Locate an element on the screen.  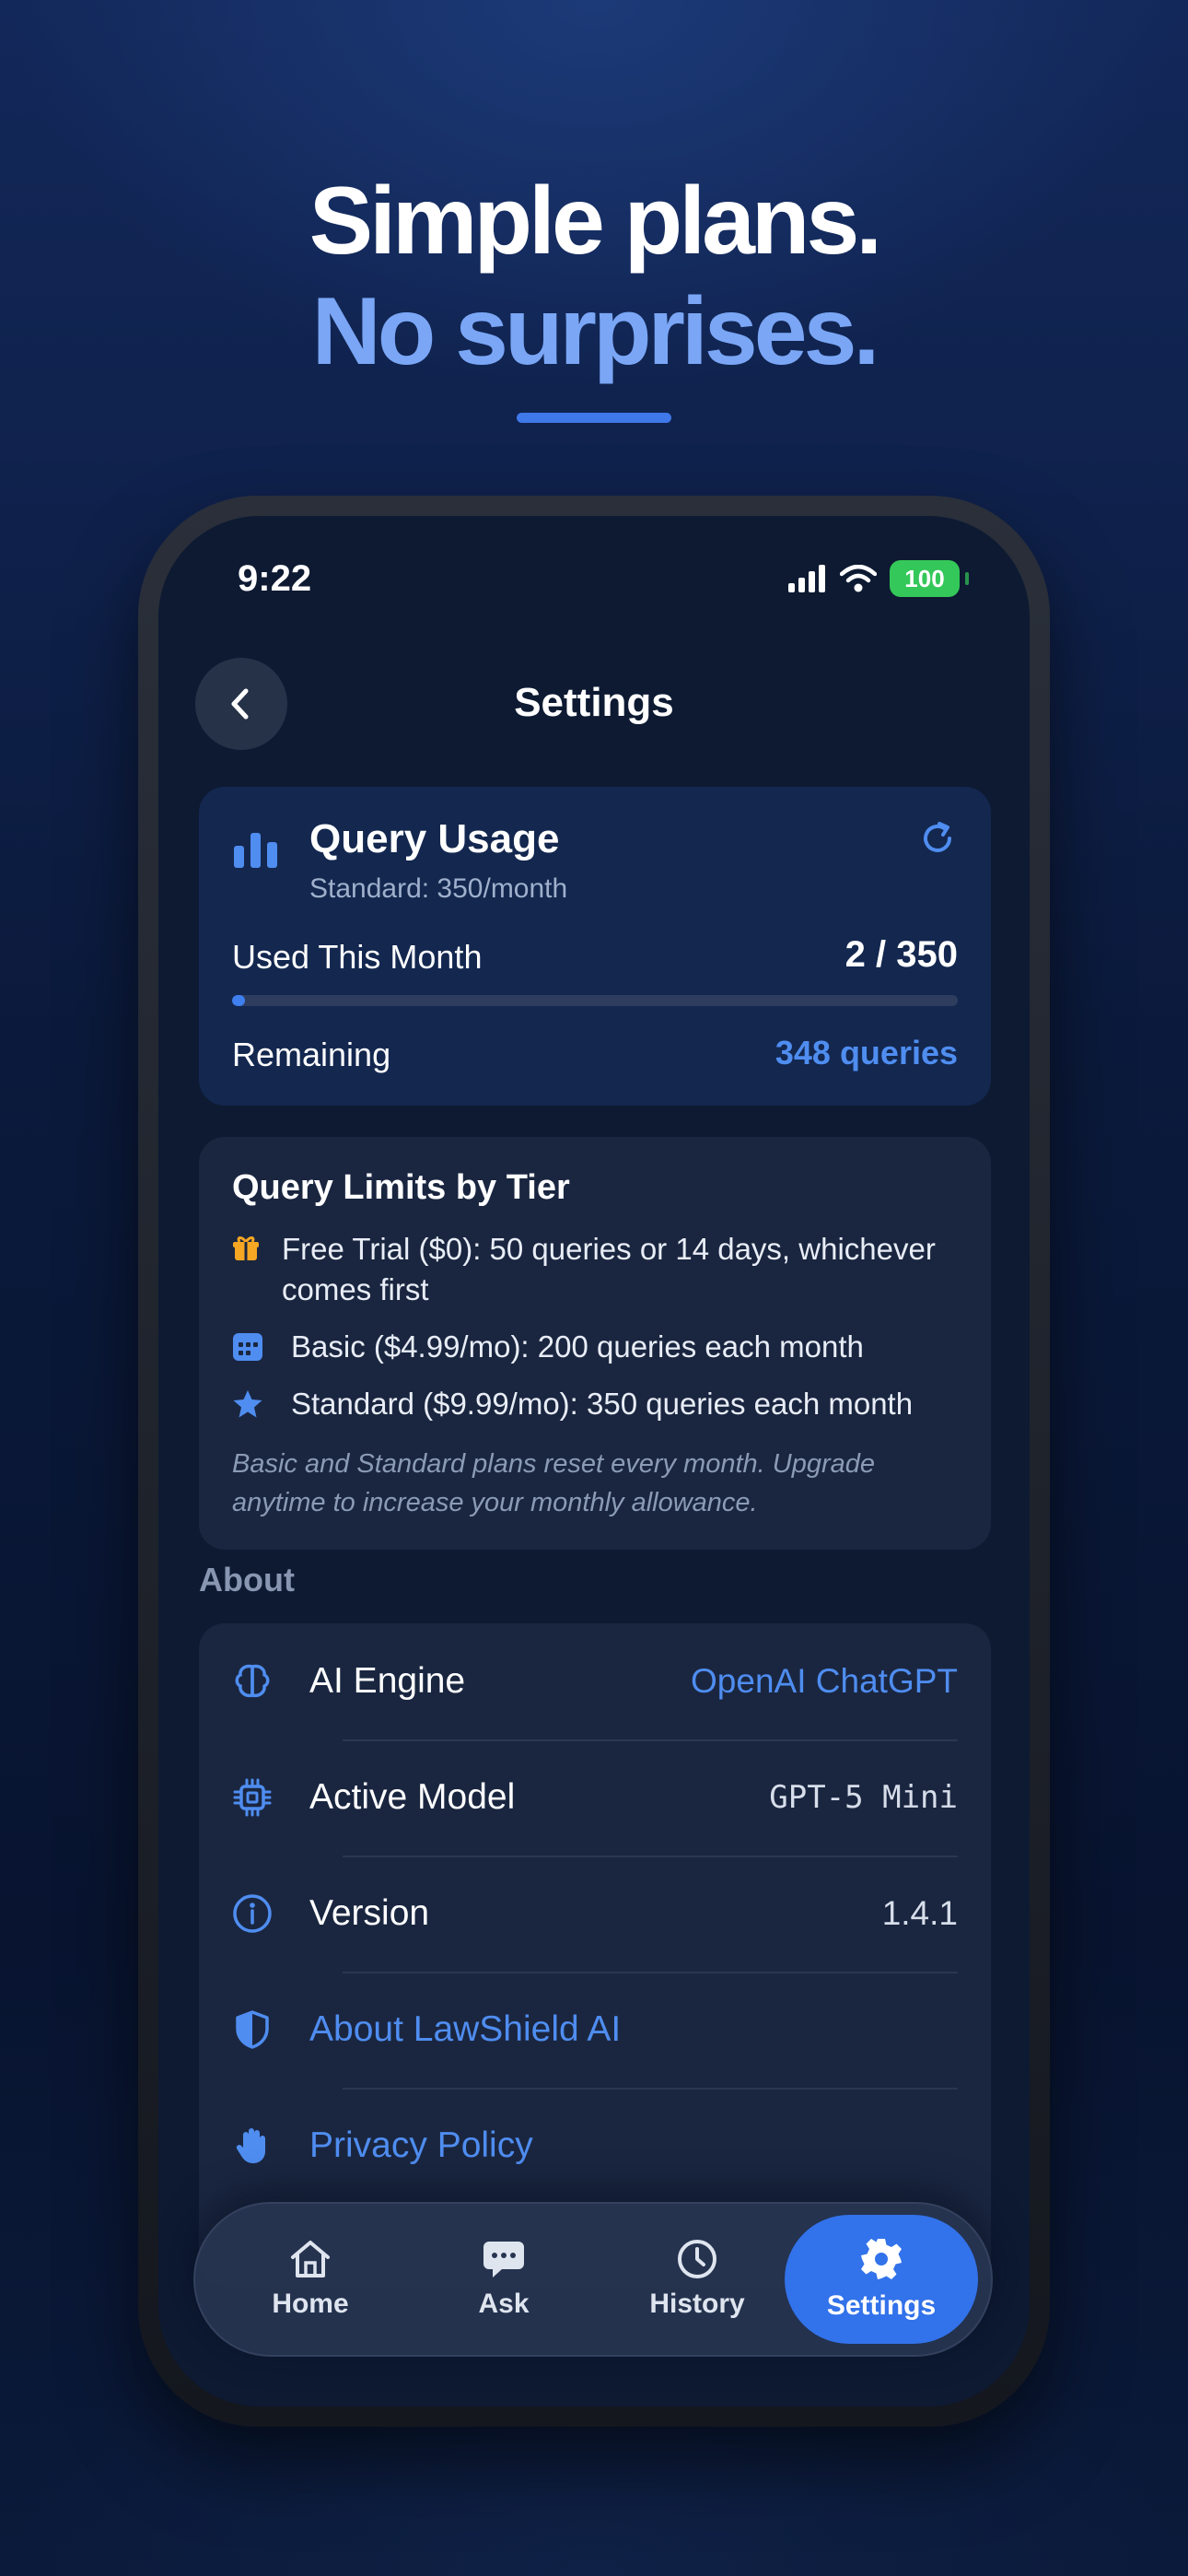
tab-ask-label: Ask is located at coordinates (504, 2304).